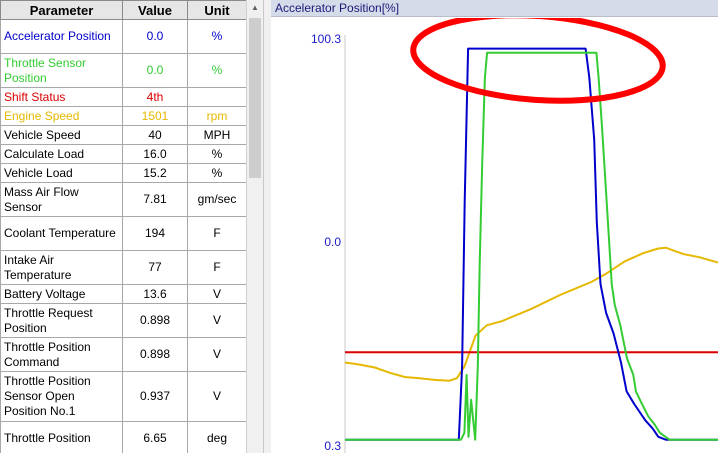 The image size is (718, 453). I want to click on parameter-name-cell: Throttle Position, so click(61, 437).